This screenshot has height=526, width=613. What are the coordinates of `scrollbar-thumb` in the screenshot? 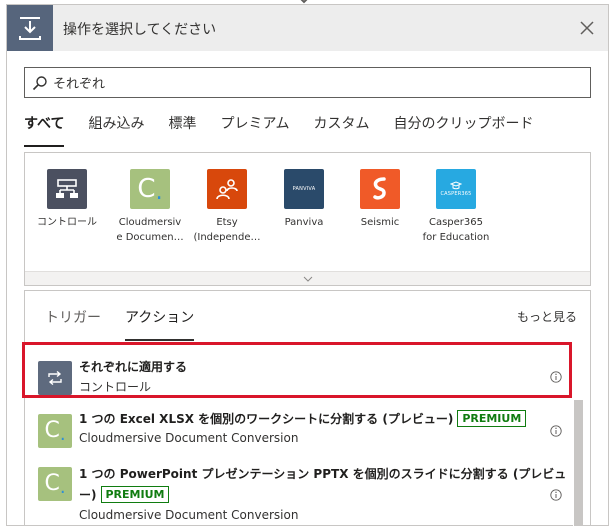 It's located at (578, 463).